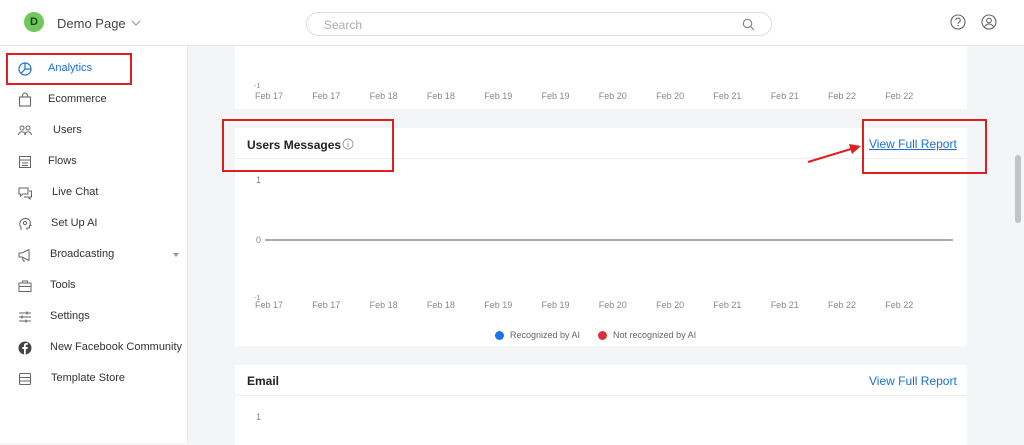 The image size is (1024, 445). What do you see at coordinates (834, 153) in the screenshot?
I see `annotation-arrow` at bounding box center [834, 153].